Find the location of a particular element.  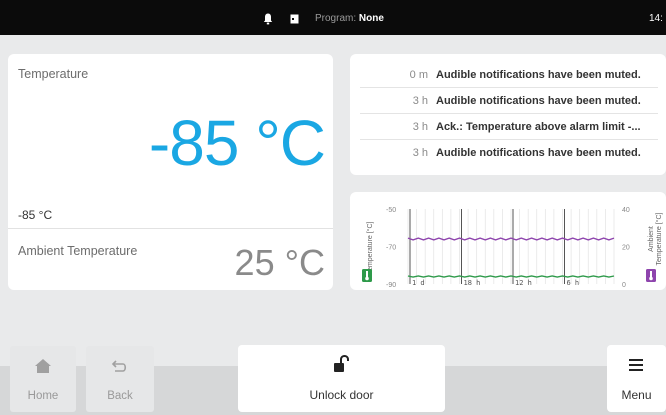

right-axis-title: Ambient is located at coordinates (651, 239).